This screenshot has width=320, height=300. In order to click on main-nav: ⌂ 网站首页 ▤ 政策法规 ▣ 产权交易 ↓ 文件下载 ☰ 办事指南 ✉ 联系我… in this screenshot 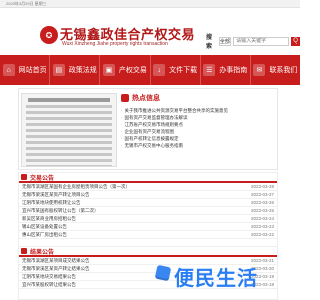, I will do `click(150, 70)`.